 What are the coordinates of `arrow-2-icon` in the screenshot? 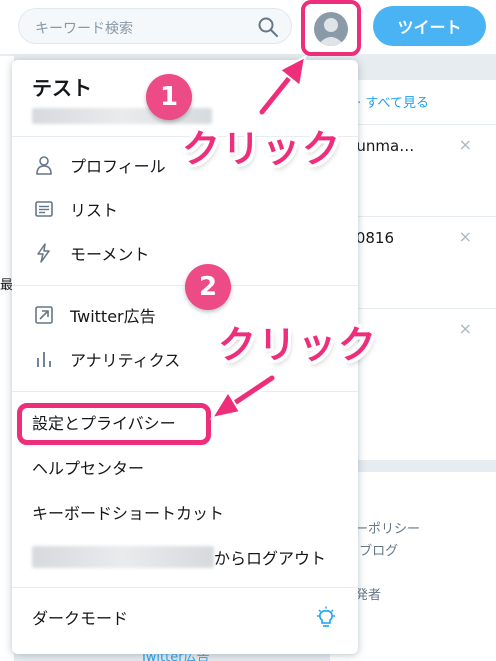 It's located at (243, 396).